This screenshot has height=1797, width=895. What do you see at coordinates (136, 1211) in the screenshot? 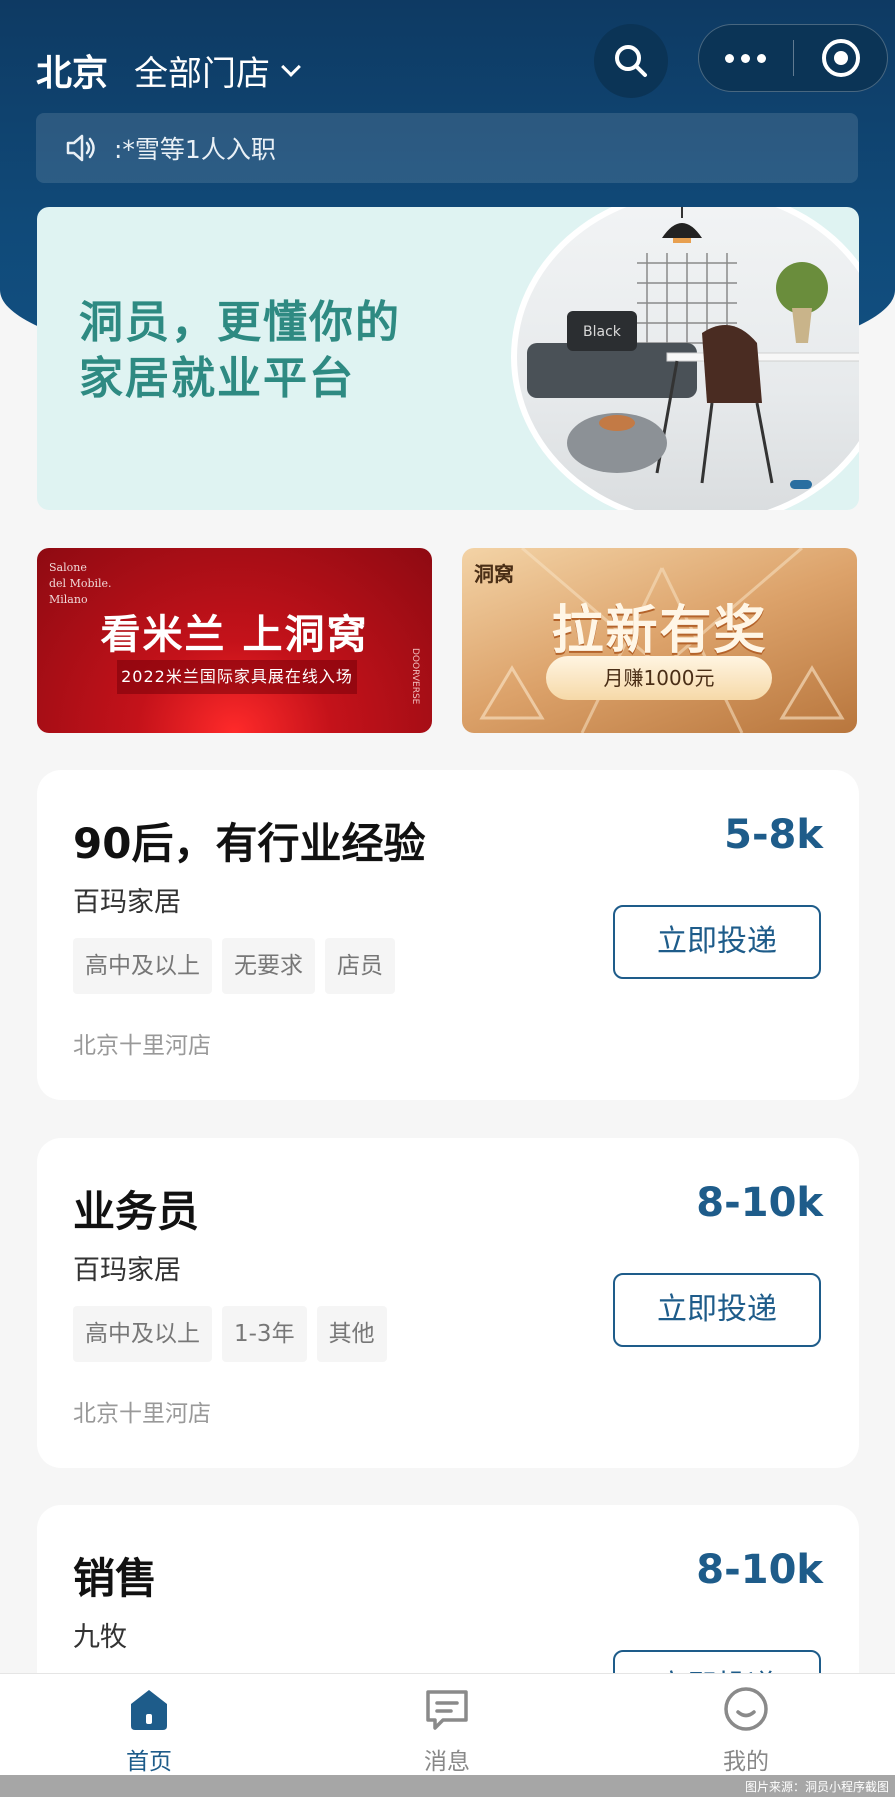
I see `job-title: 业务员` at bounding box center [136, 1211].